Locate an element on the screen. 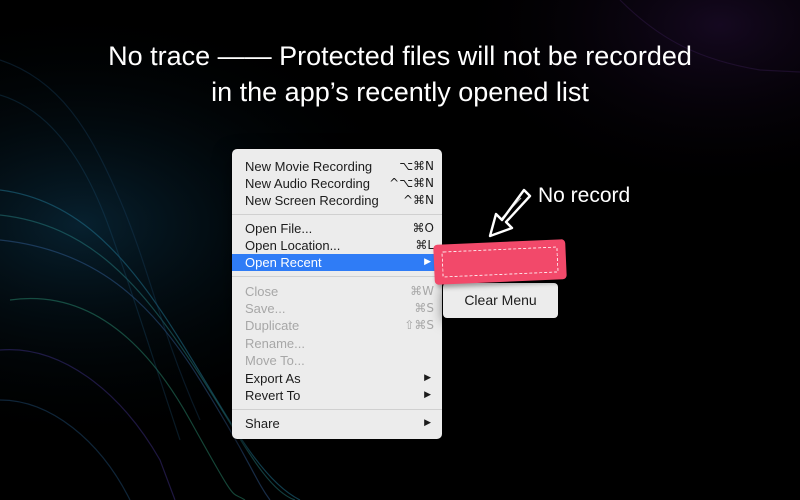  menu-item-new-screen-recording: New Screen Recording ^⌘N is located at coordinates (337, 200).